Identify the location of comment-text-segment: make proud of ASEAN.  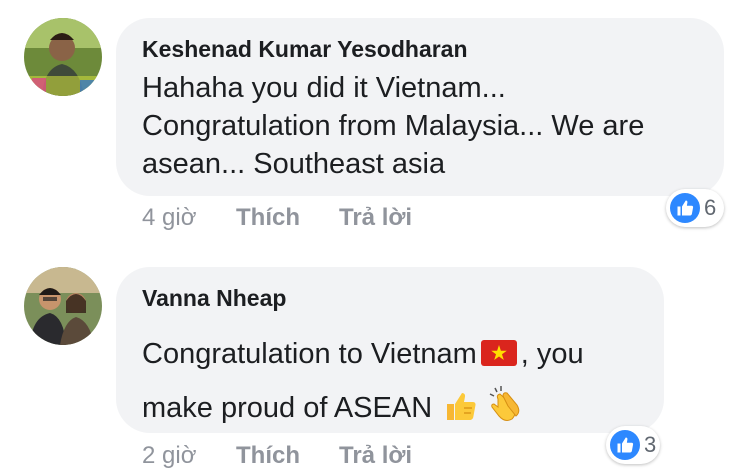
(287, 408).